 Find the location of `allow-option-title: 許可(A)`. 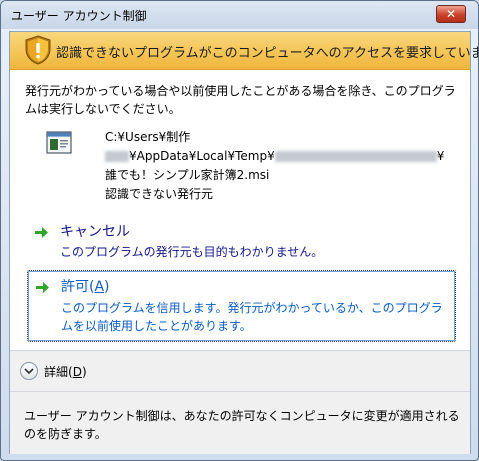

allow-option-title: 許可(A) is located at coordinates (85, 286).